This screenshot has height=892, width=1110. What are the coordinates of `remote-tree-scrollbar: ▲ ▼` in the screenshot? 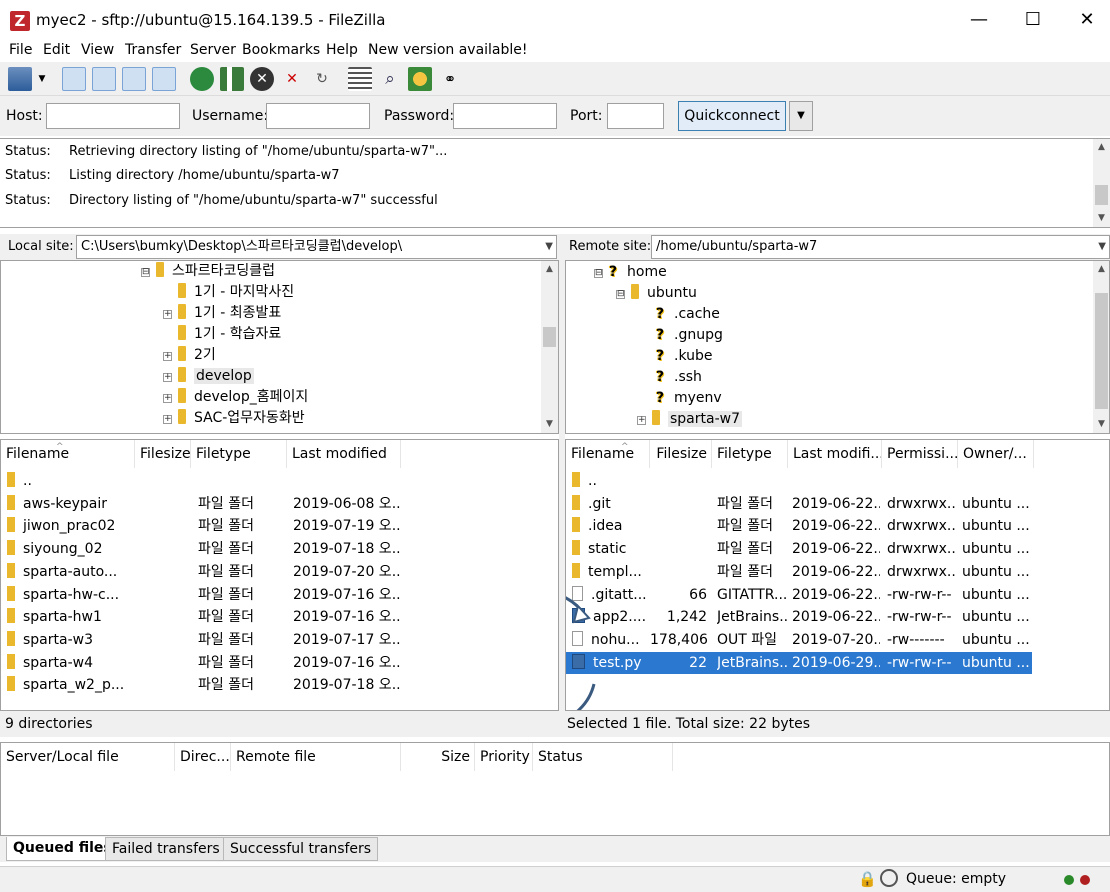 It's located at (1101, 347).